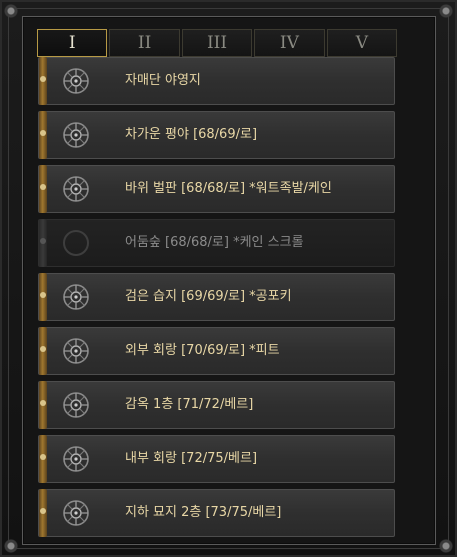 This screenshot has height=557, width=457. I want to click on waypoint-row: 어둠숲 [68/68/로] *케인 스크롤, so click(216, 243).